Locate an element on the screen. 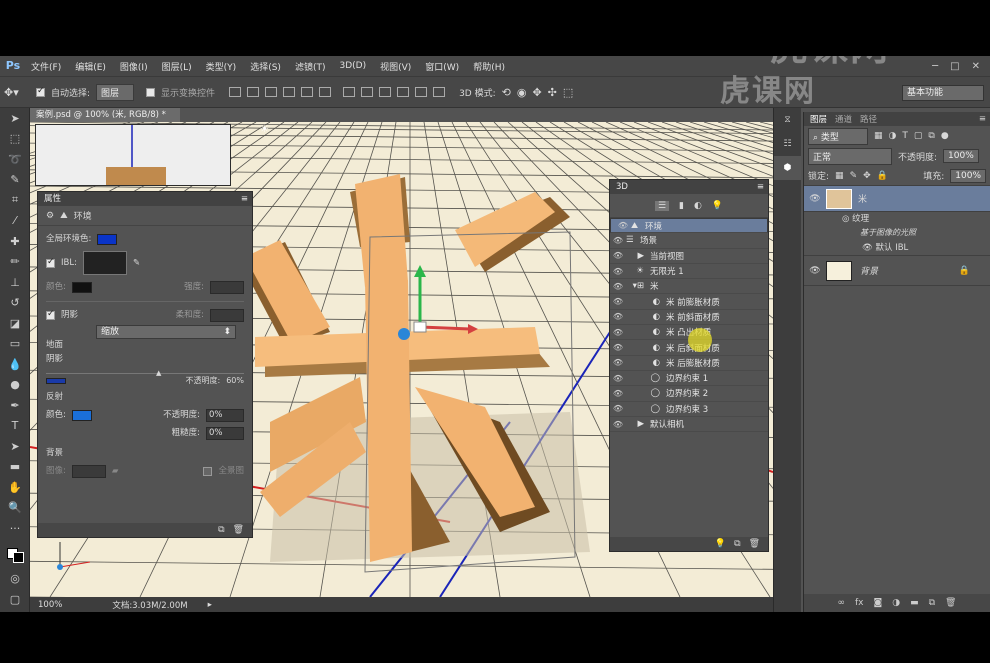 Image resolution: width=990 pixels, height=663 pixels. healing-tool-icon: ✚ is located at coordinates (15, 241).